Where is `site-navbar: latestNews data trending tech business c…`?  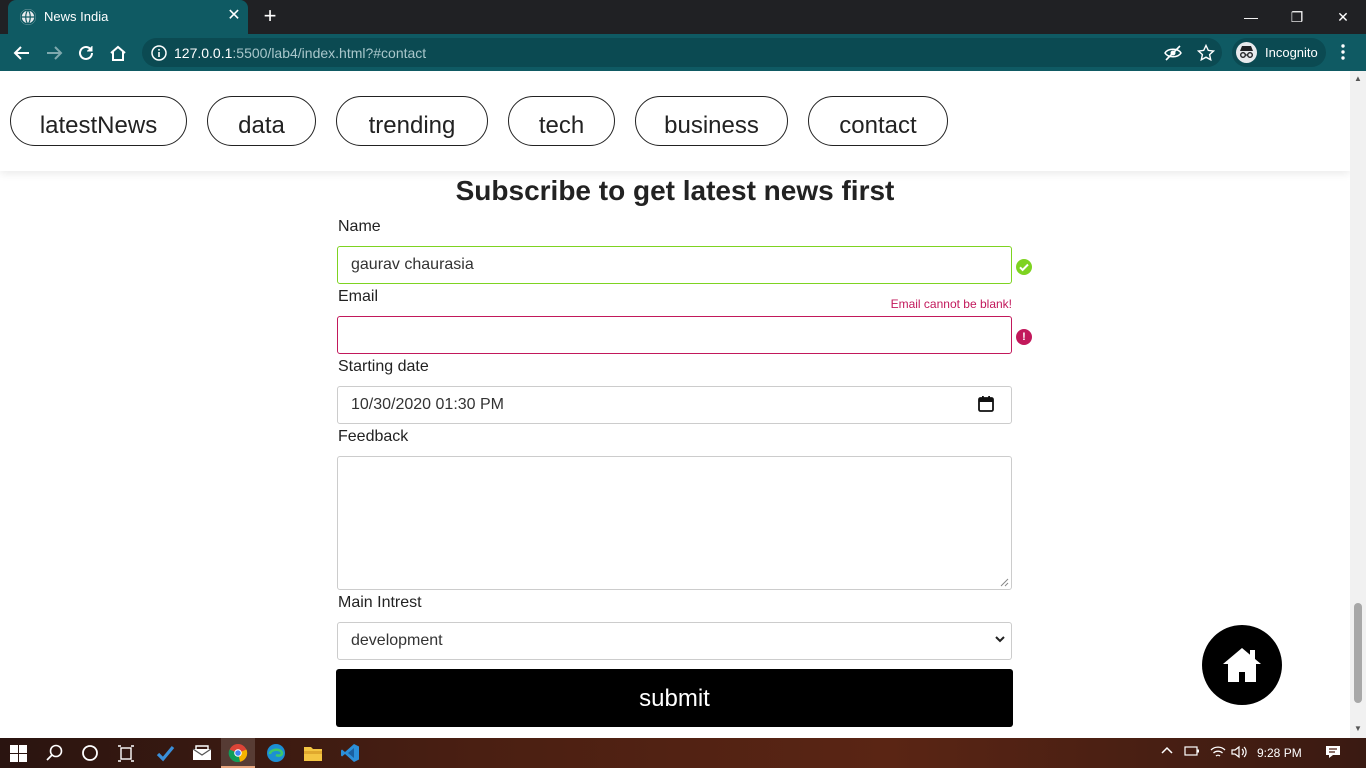
site-navbar: latestNews data trending tech business c… is located at coordinates (675, 121).